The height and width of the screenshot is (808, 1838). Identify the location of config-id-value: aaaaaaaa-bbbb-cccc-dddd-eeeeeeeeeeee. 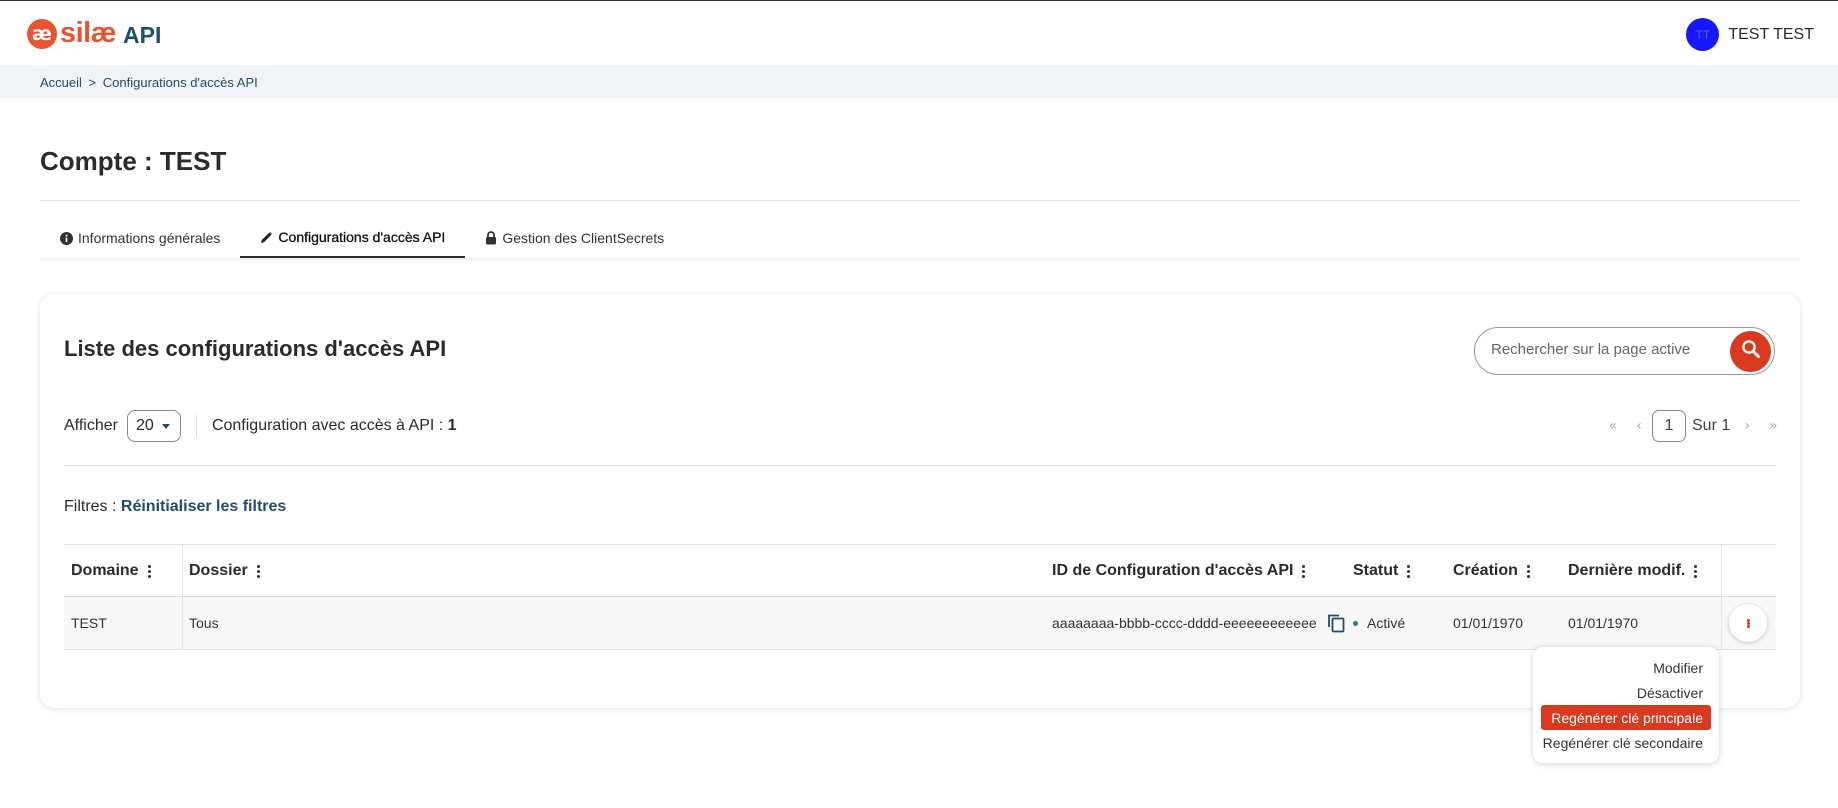
(1184, 623).